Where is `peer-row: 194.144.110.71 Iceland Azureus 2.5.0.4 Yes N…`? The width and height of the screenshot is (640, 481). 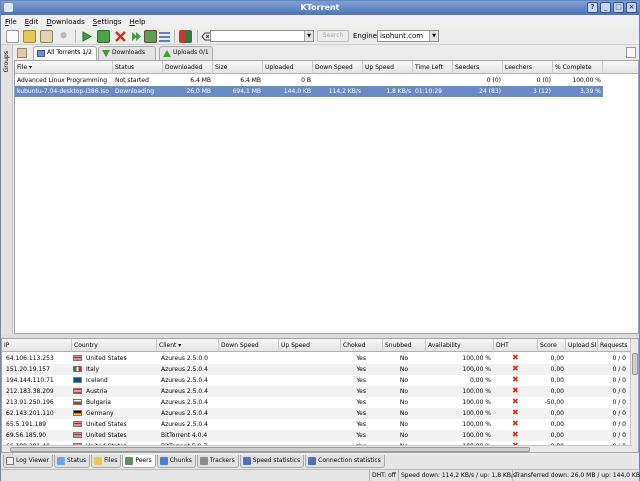 peer-row: 194.144.110.71 Iceland Azureus 2.5.0.4 Yes N… is located at coordinates (316, 380).